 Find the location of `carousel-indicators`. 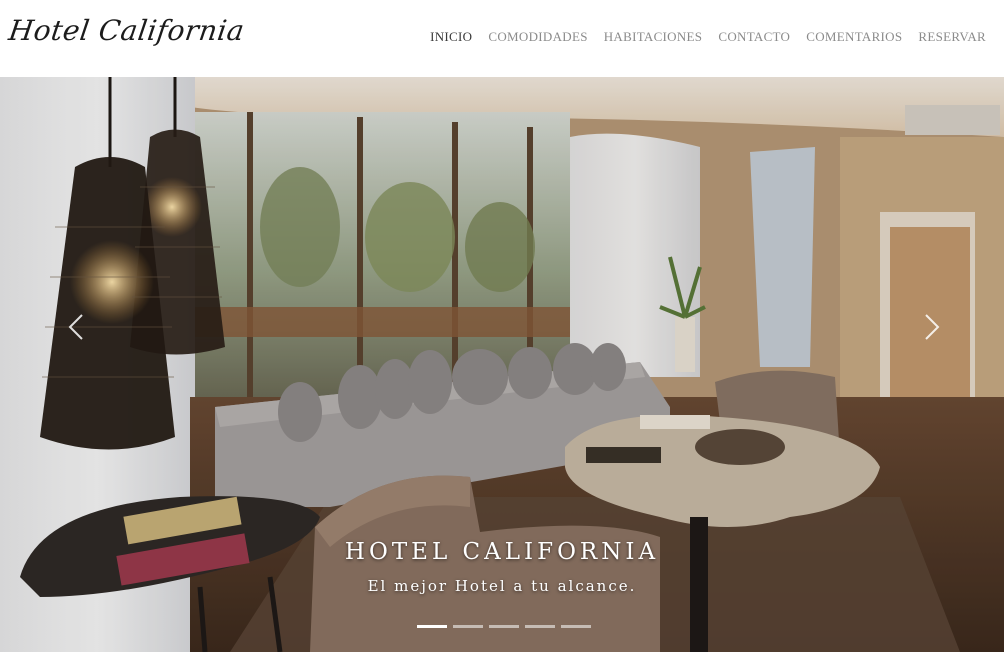

carousel-indicators is located at coordinates (504, 626).